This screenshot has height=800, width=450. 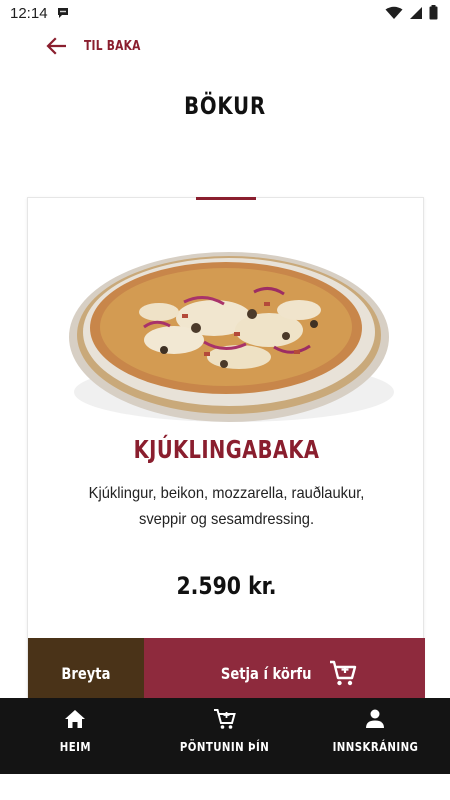 What do you see at coordinates (433, 12) in the screenshot?
I see `battery-icon` at bounding box center [433, 12].